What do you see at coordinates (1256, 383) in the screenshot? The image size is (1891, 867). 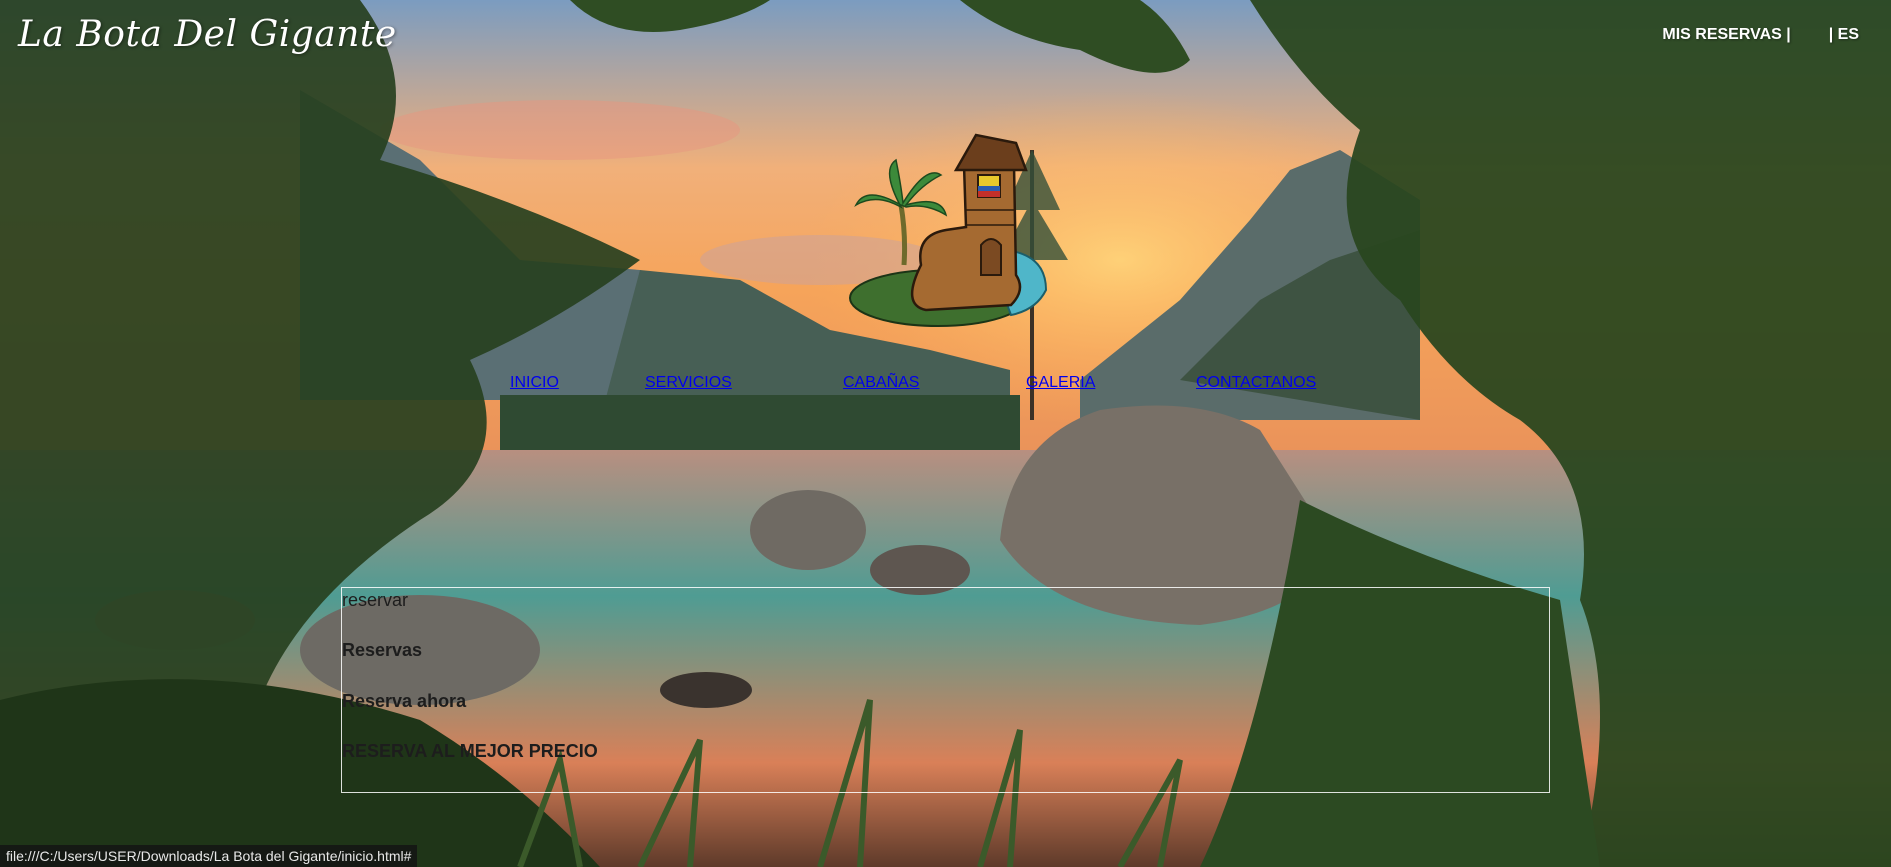 I see `nav-contactanos: CONTACTANOS` at bounding box center [1256, 383].